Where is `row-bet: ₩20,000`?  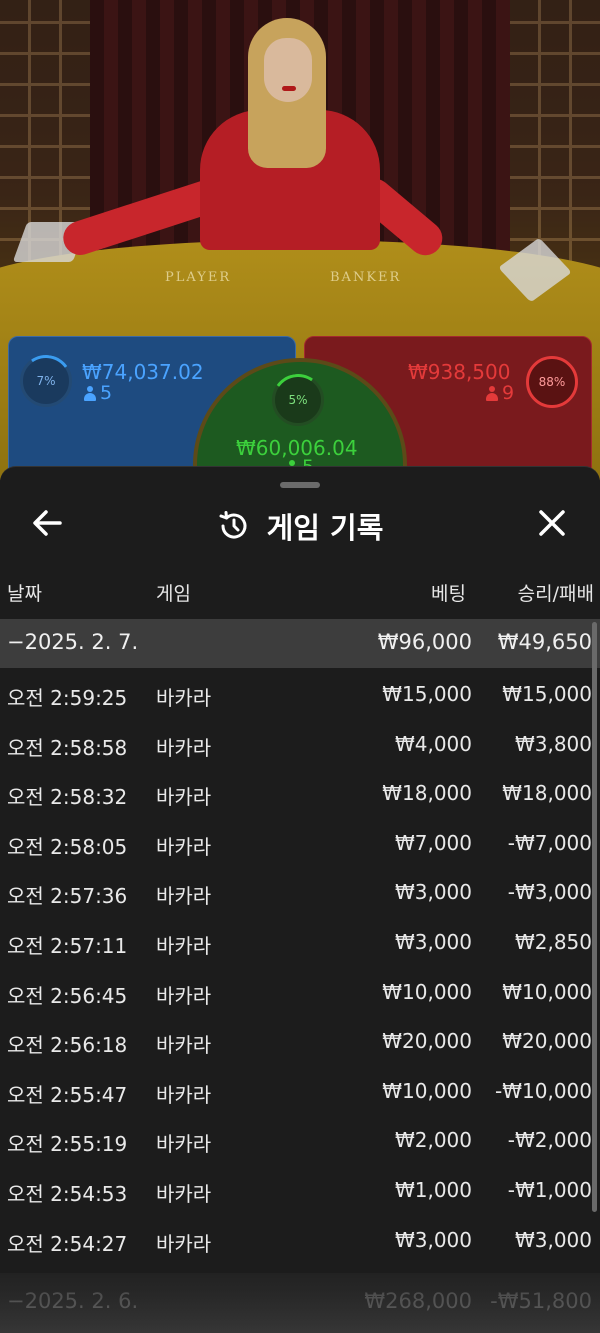
row-bet: ₩20,000 is located at coordinates (427, 1041).